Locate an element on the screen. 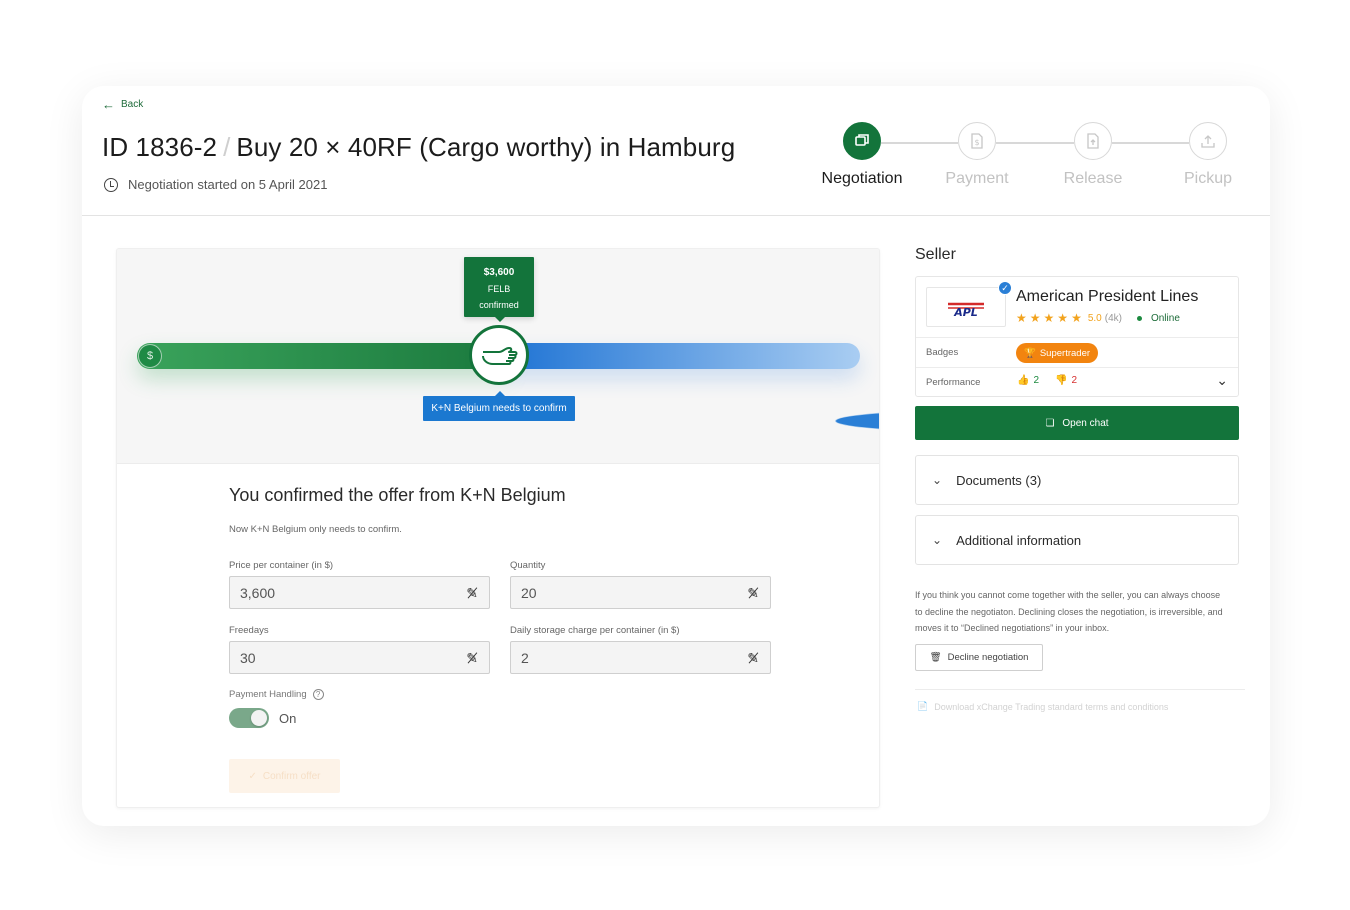  step-pickup: Pickup is located at coordinates (1208, 155).